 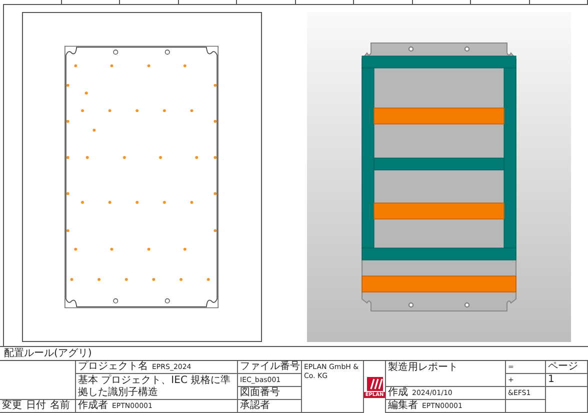 I want to click on field-label: 作成, so click(x=398, y=393).